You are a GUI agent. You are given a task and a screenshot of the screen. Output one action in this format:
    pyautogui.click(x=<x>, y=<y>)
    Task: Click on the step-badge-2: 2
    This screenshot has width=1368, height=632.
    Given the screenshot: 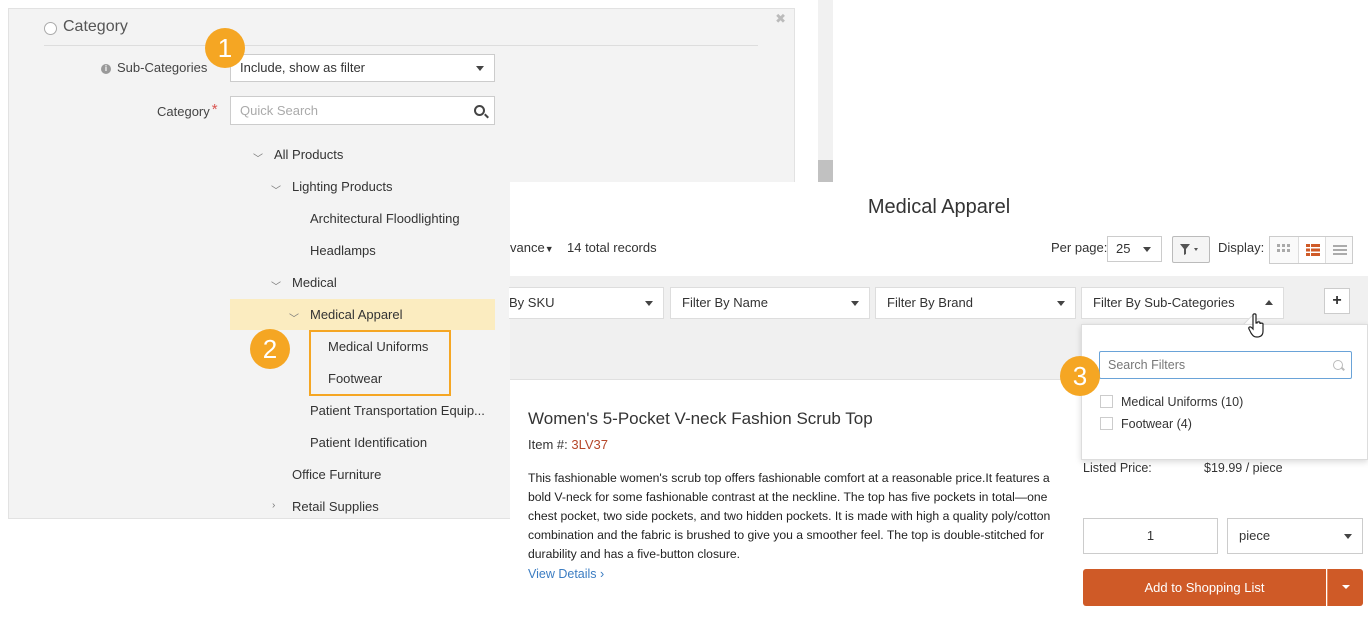 What is the action you would take?
    pyautogui.click(x=270, y=349)
    